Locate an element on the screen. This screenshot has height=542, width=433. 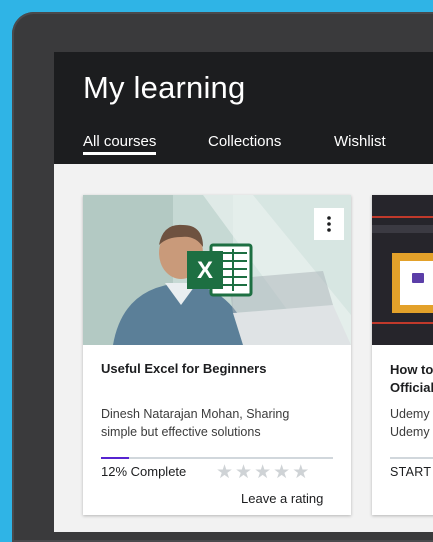
course-card: How to Official Udemy I Udemy I START C is located at coordinates (402, 355).